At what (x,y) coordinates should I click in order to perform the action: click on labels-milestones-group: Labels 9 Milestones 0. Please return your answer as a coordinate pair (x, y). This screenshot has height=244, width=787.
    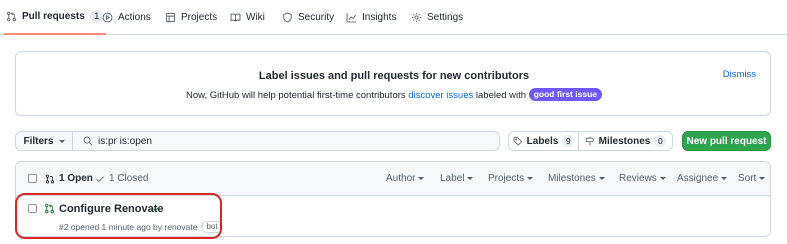
    Looking at the image, I should click on (590, 141).